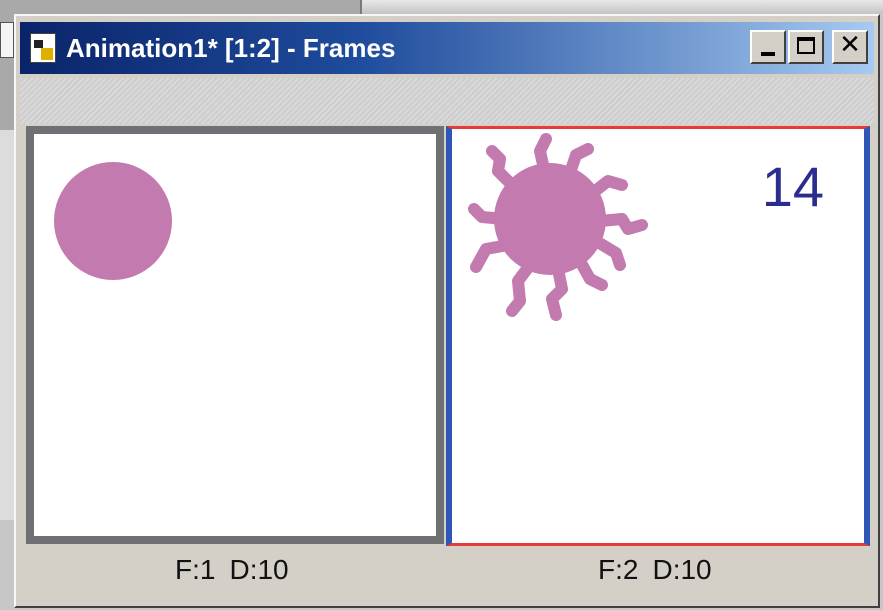 The width and height of the screenshot is (883, 610). Describe the element at coordinates (43, 48) in the screenshot. I see `document-app-icon` at that location.